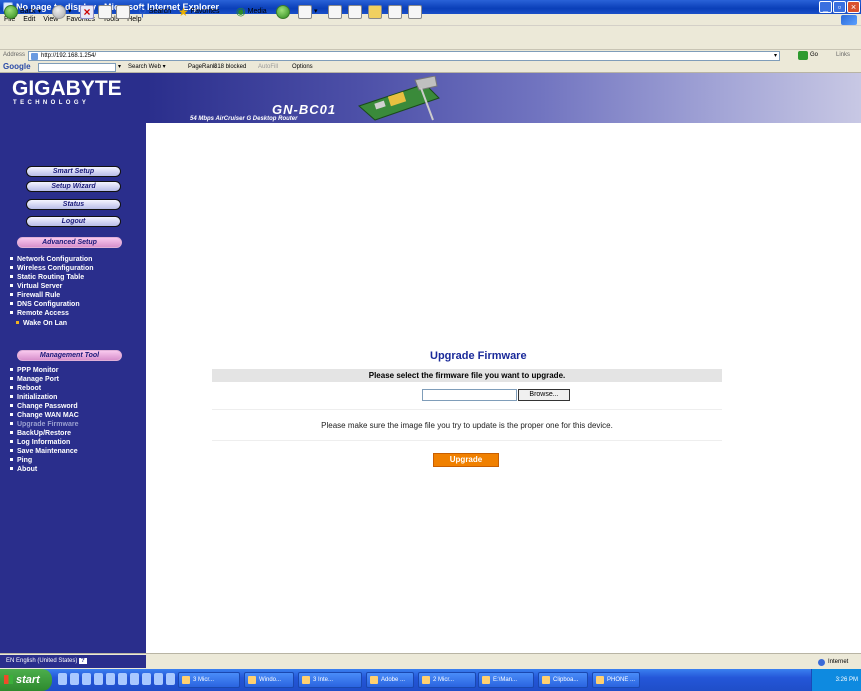 The height and width of the screenshot is (691, 861). What do you see at coordinates (147, 67) in the screenshot?
I see `search-web-button: Search Web ▾` at bounding box center [147, 67].